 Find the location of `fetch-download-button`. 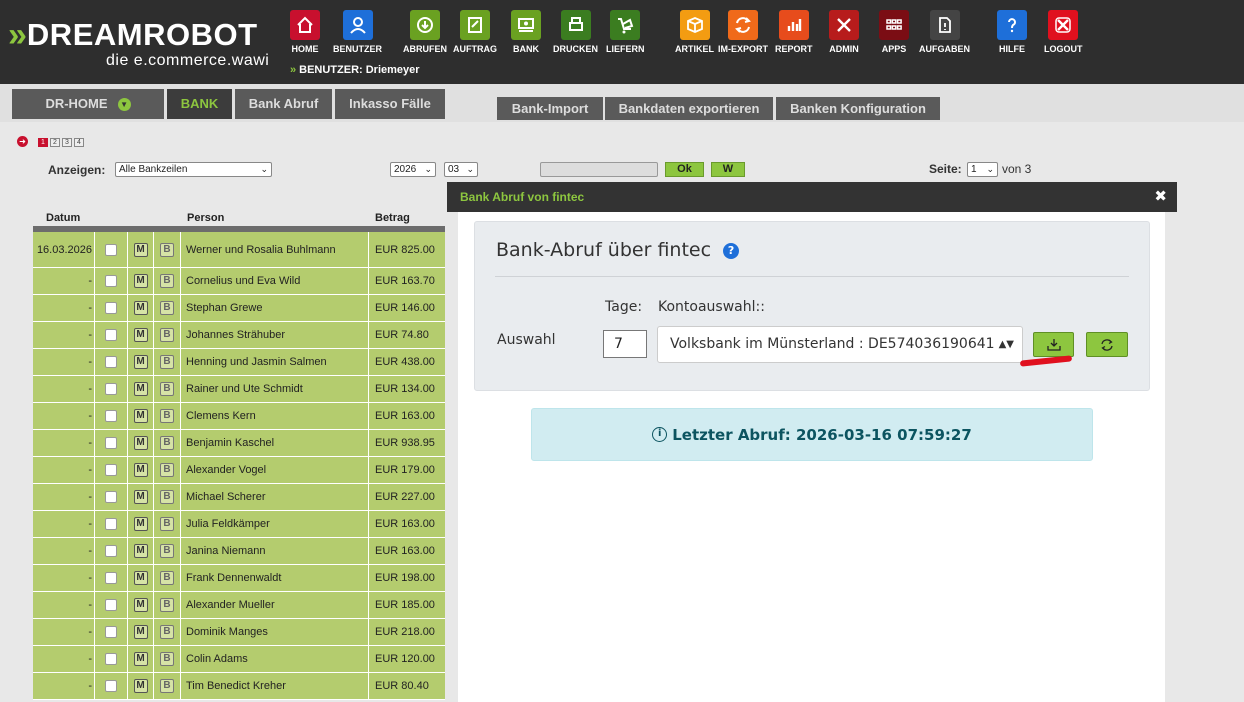

fetch-download-button is located at coordinates (1053, 344).